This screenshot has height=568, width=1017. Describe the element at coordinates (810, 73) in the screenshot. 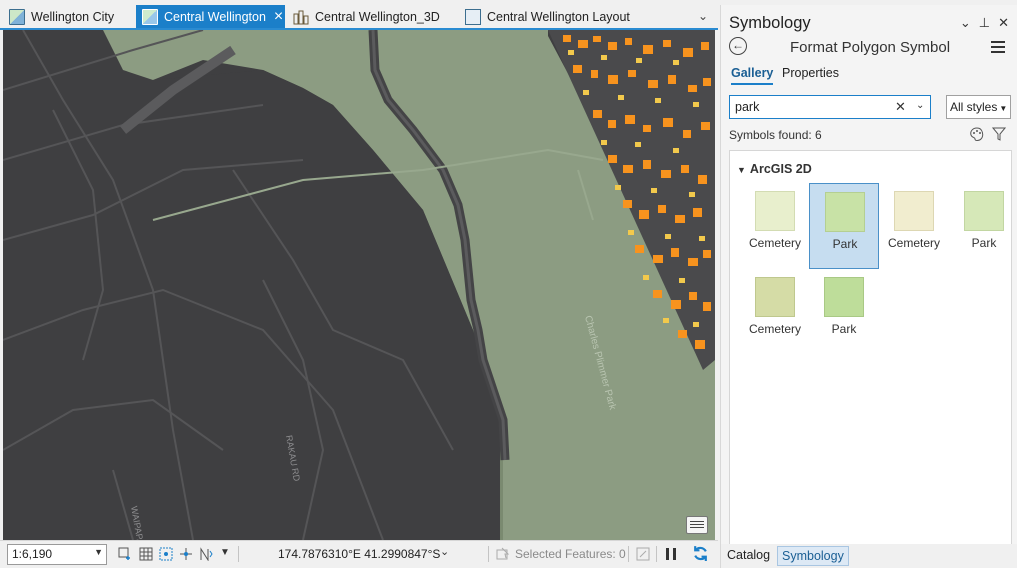

I see `tab-properties: Properties` at that location.